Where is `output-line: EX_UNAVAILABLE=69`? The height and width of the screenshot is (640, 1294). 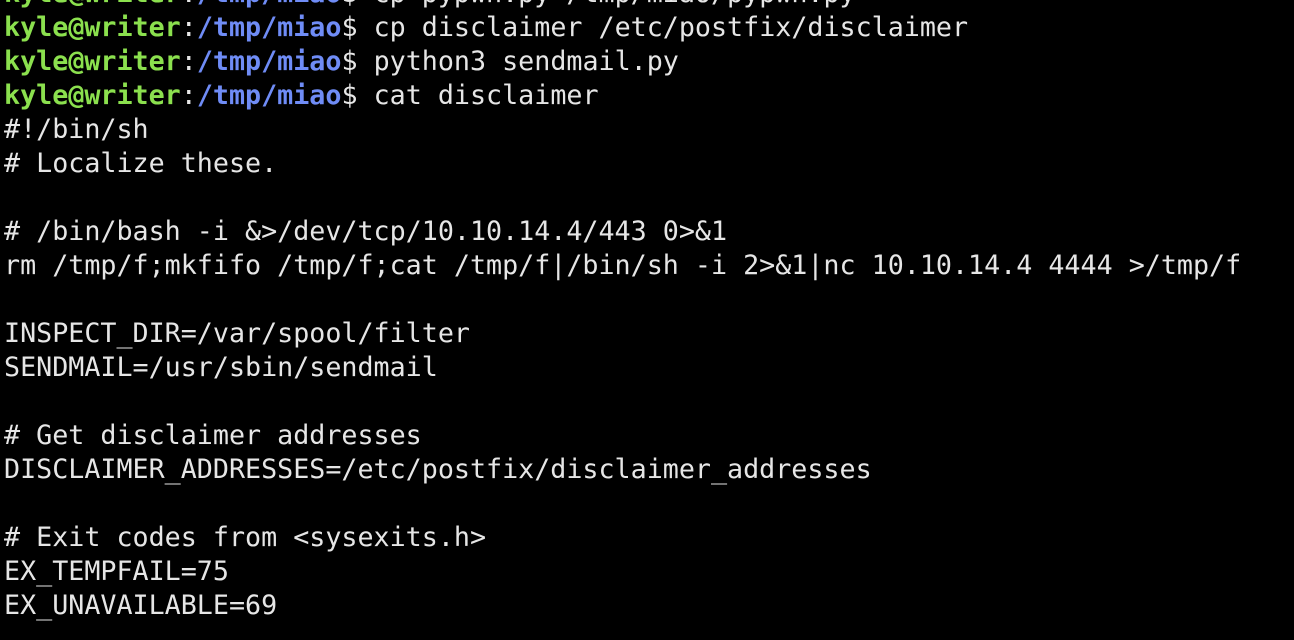 output-line: EX_UNAVAILABLE=69 is located at coordinates (141, 605).